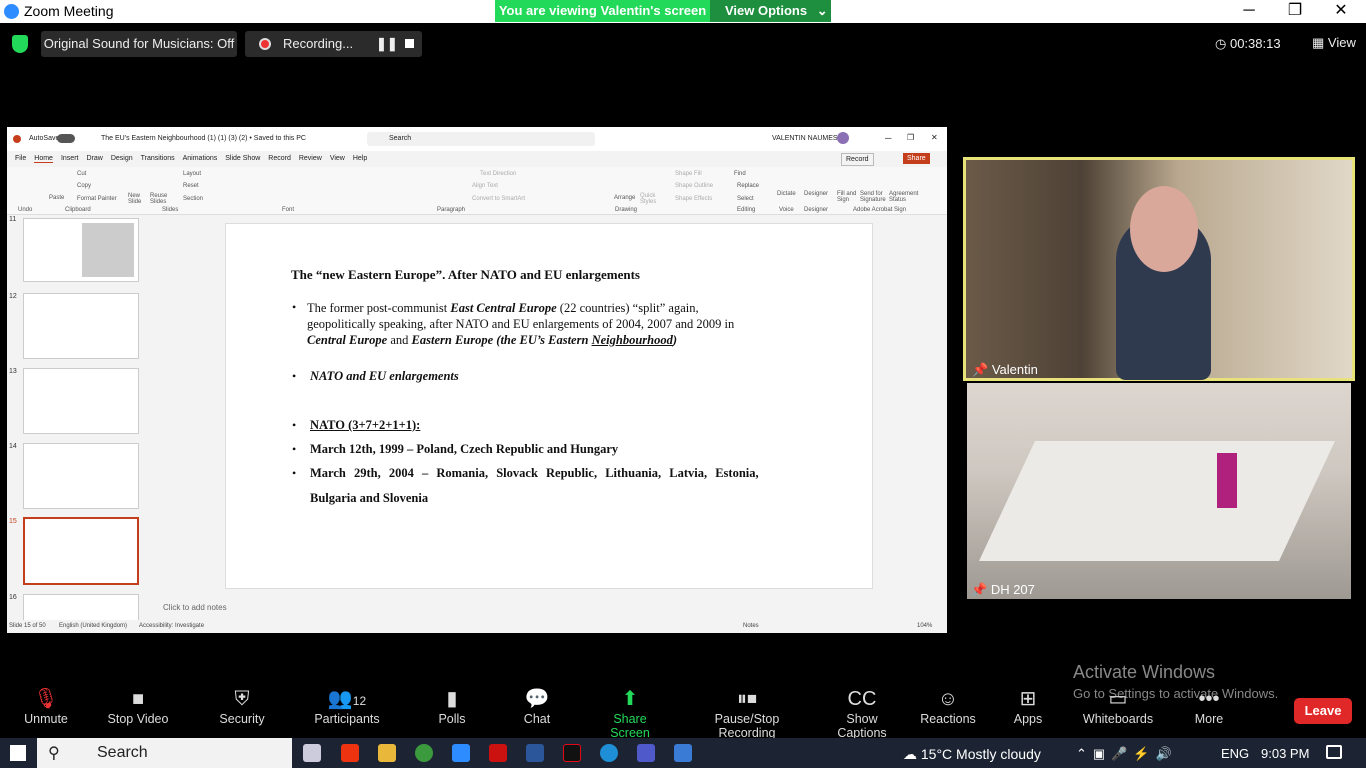 The width and height of the screenshot is (1366, 768). I want to click on arrange-button: Arrange, so click(624, 198).